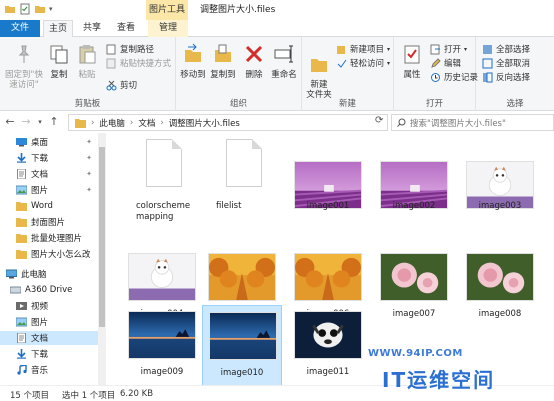  Describe the element at coordinates (54, 121) in the screenshot. I see `up-button: ↑` at that location.